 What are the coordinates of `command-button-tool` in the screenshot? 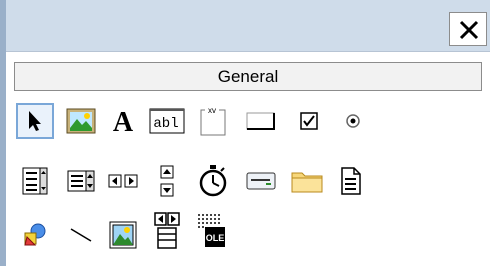 It's located at (261, 121).